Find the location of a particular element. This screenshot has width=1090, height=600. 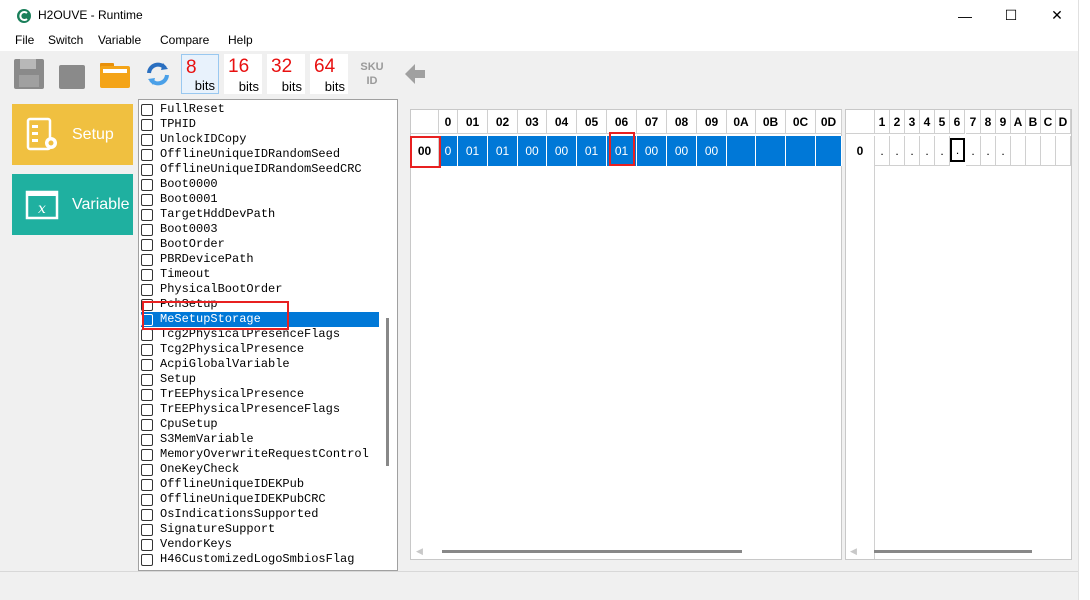

variable-item: Boot0001 is located at coordinates (261, 199).